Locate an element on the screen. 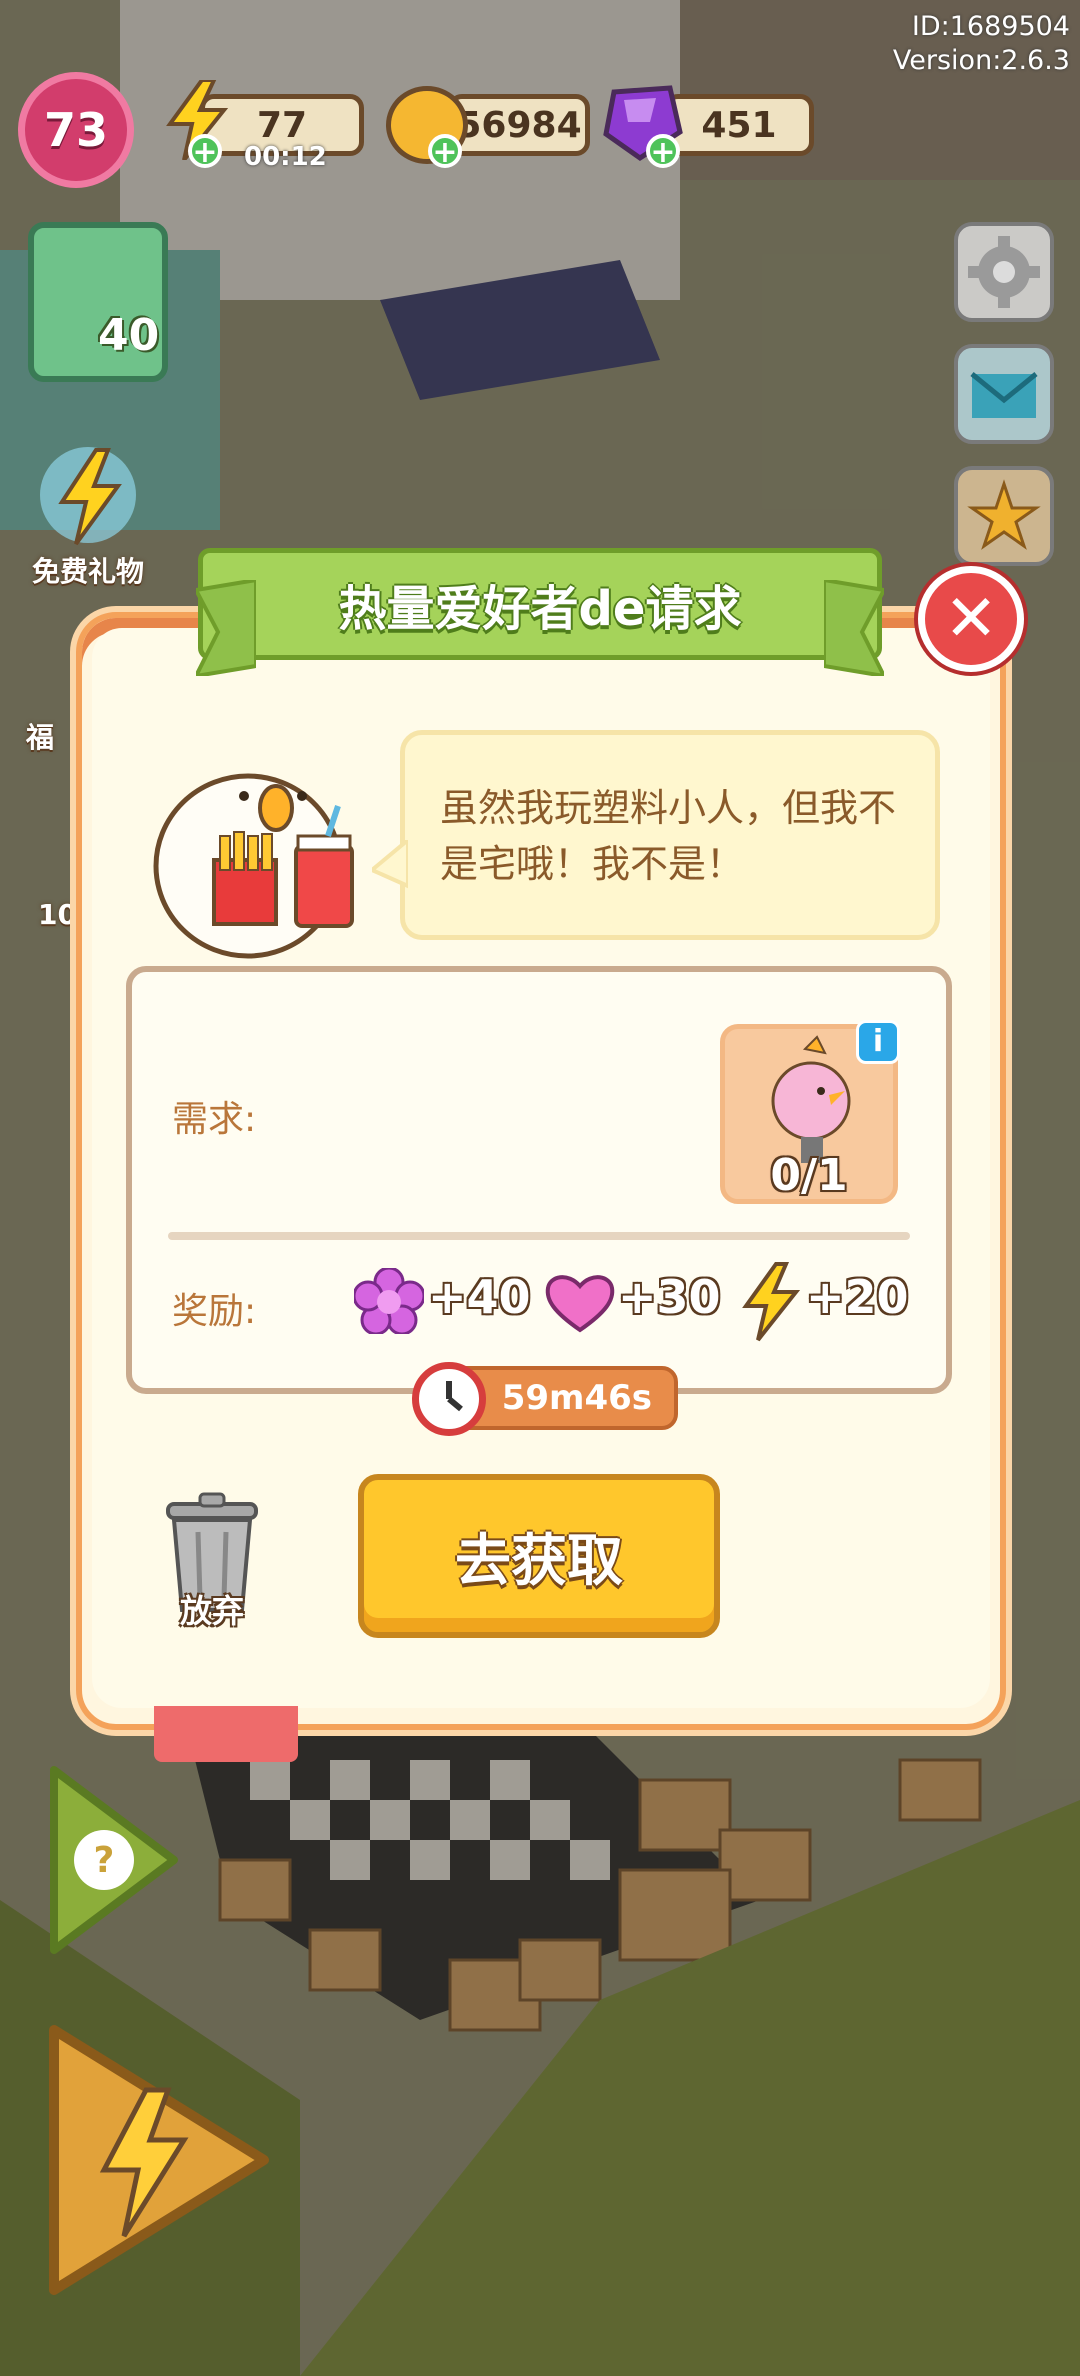 The image size is (1080, 2376). go-get-button: 去获取 is located at coordinates (539, 1556).